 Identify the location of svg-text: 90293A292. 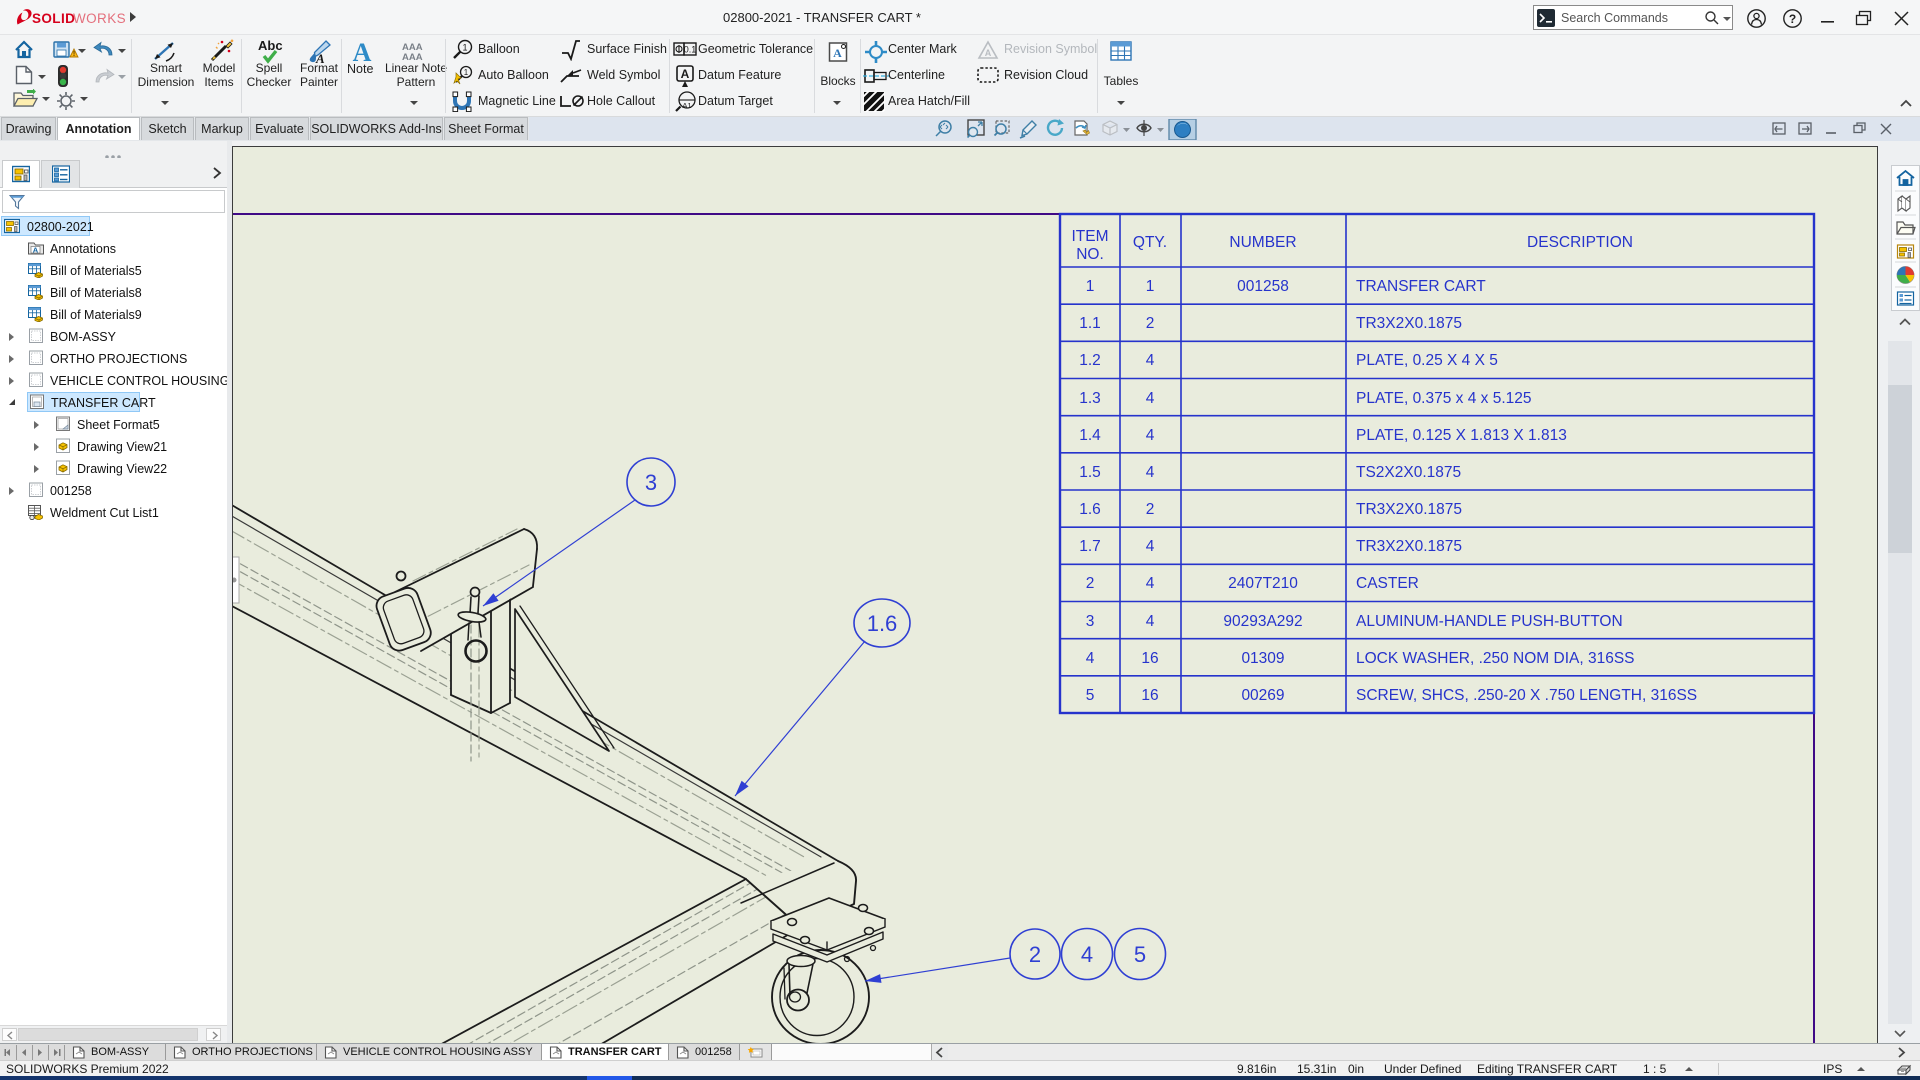
(1262, 621).